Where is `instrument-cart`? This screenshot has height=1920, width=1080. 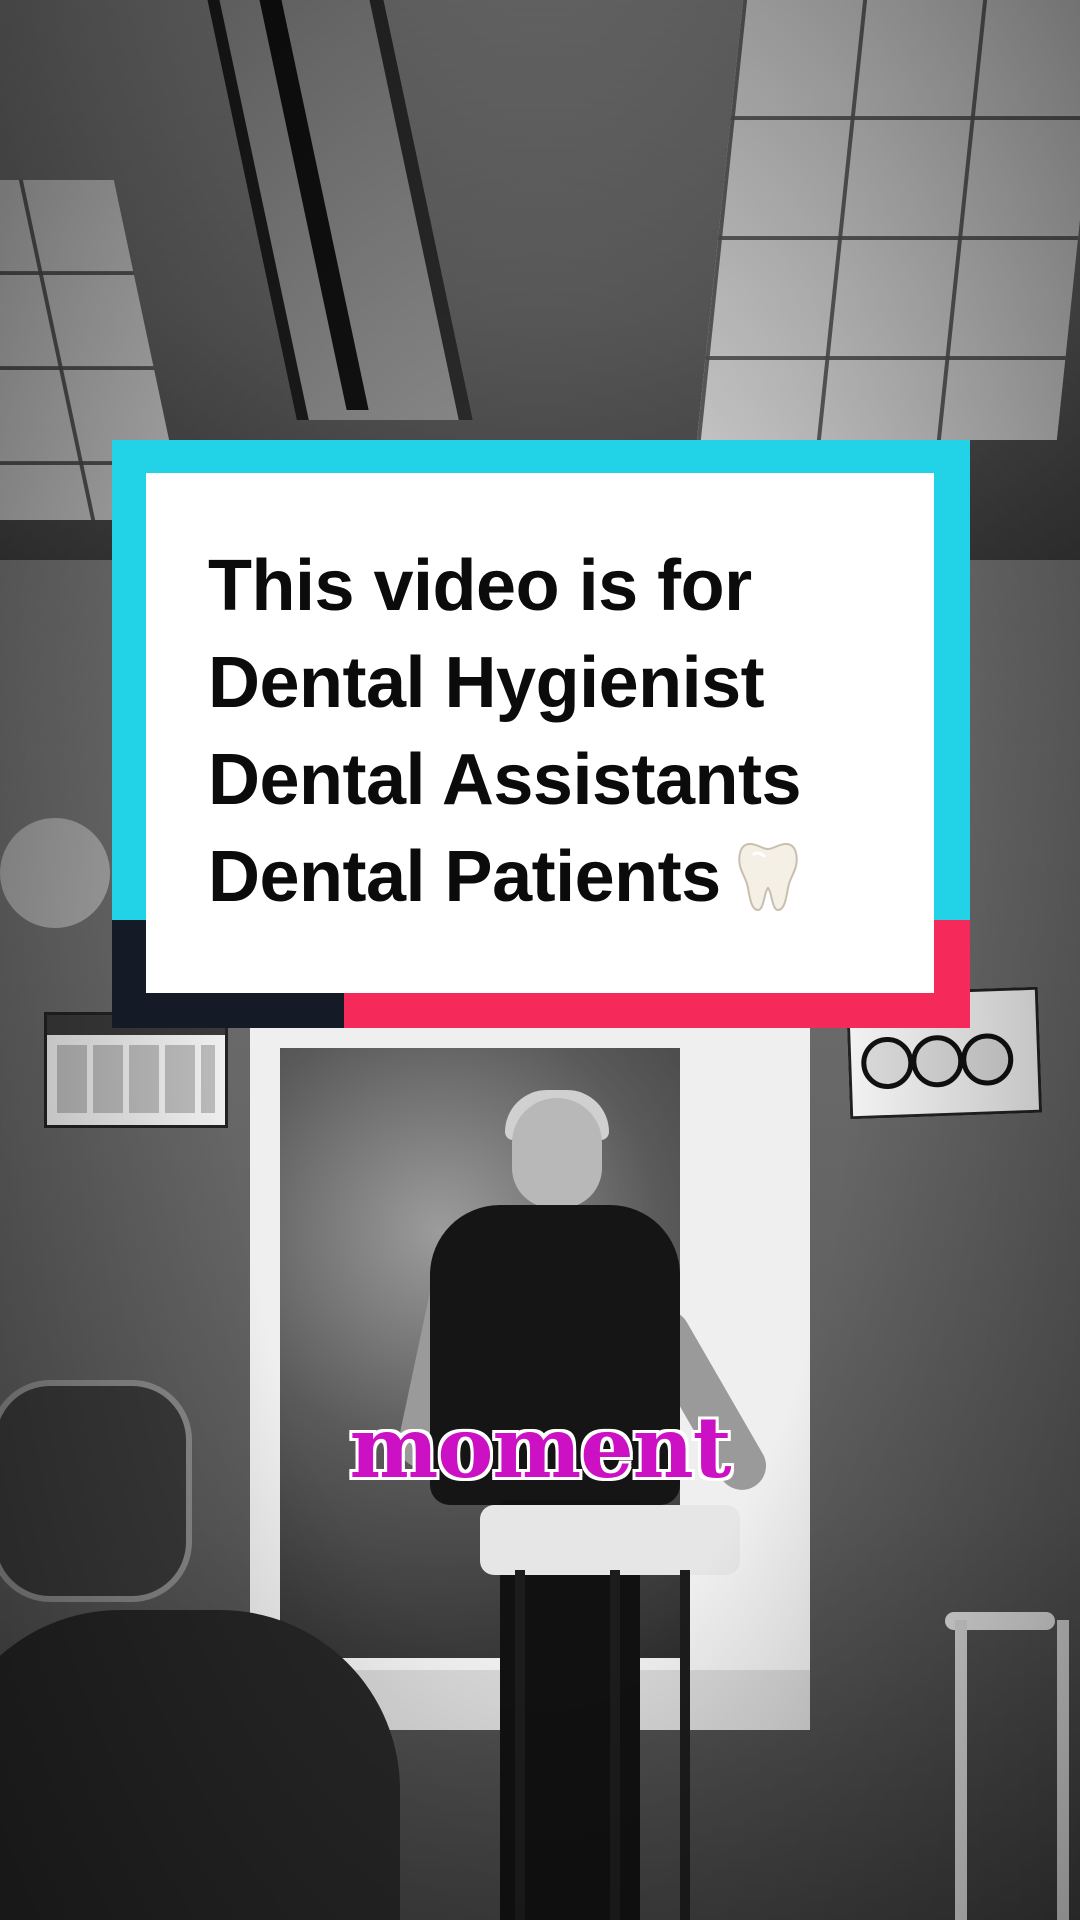 instrument-cart is located at coordinates (610, 1540).